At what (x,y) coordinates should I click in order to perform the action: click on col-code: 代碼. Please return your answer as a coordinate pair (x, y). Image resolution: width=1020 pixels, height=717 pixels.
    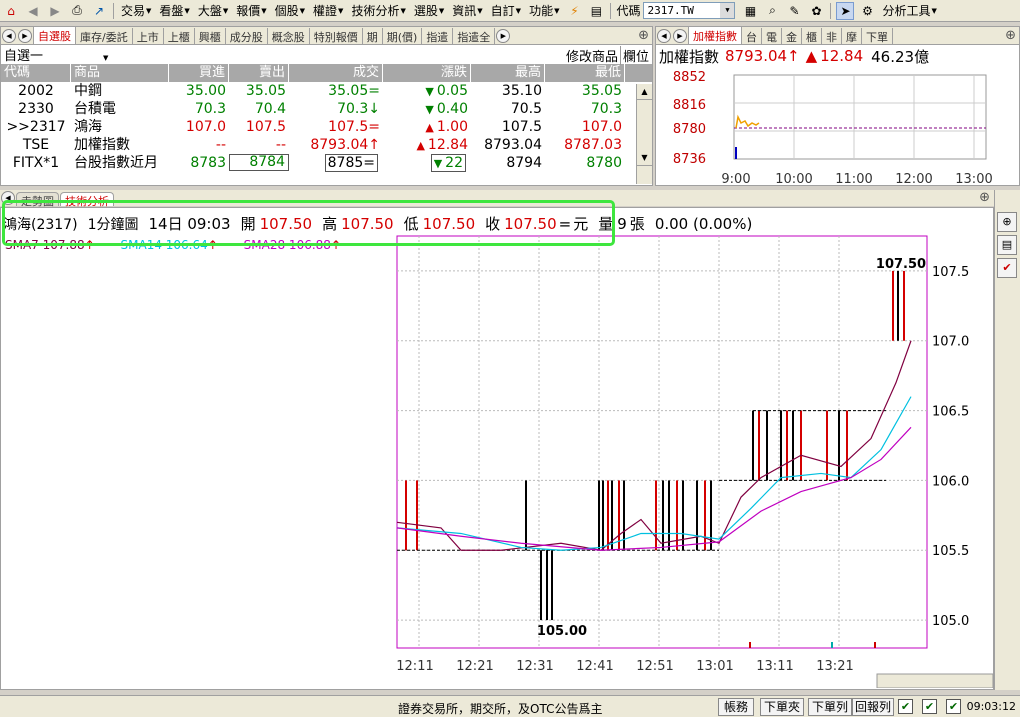
    Looking at the image, I should click on (36, 73).